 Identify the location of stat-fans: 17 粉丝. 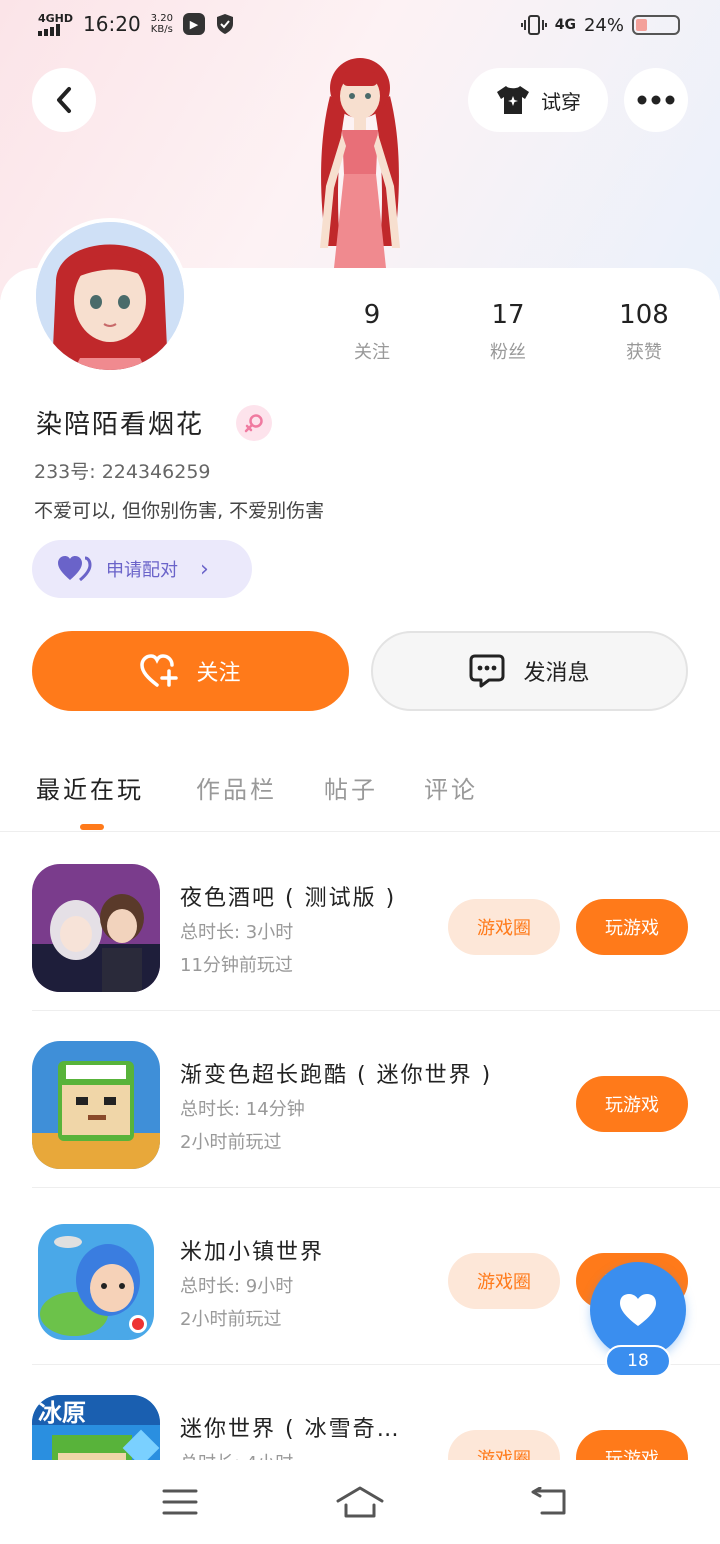
(508, 332).